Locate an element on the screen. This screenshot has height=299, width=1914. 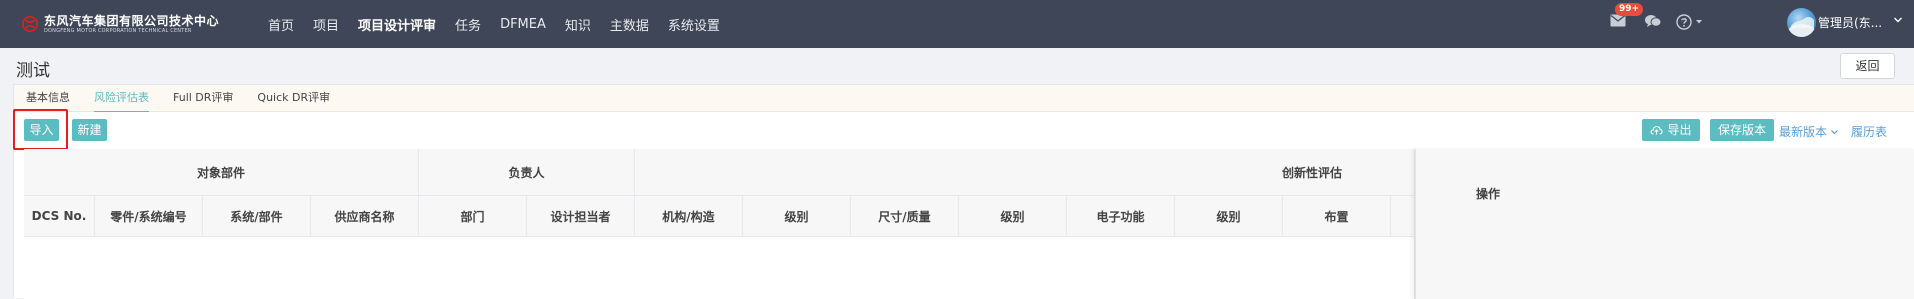
latest-version-label: 最新版本 is located at coordinates (1803, 132).